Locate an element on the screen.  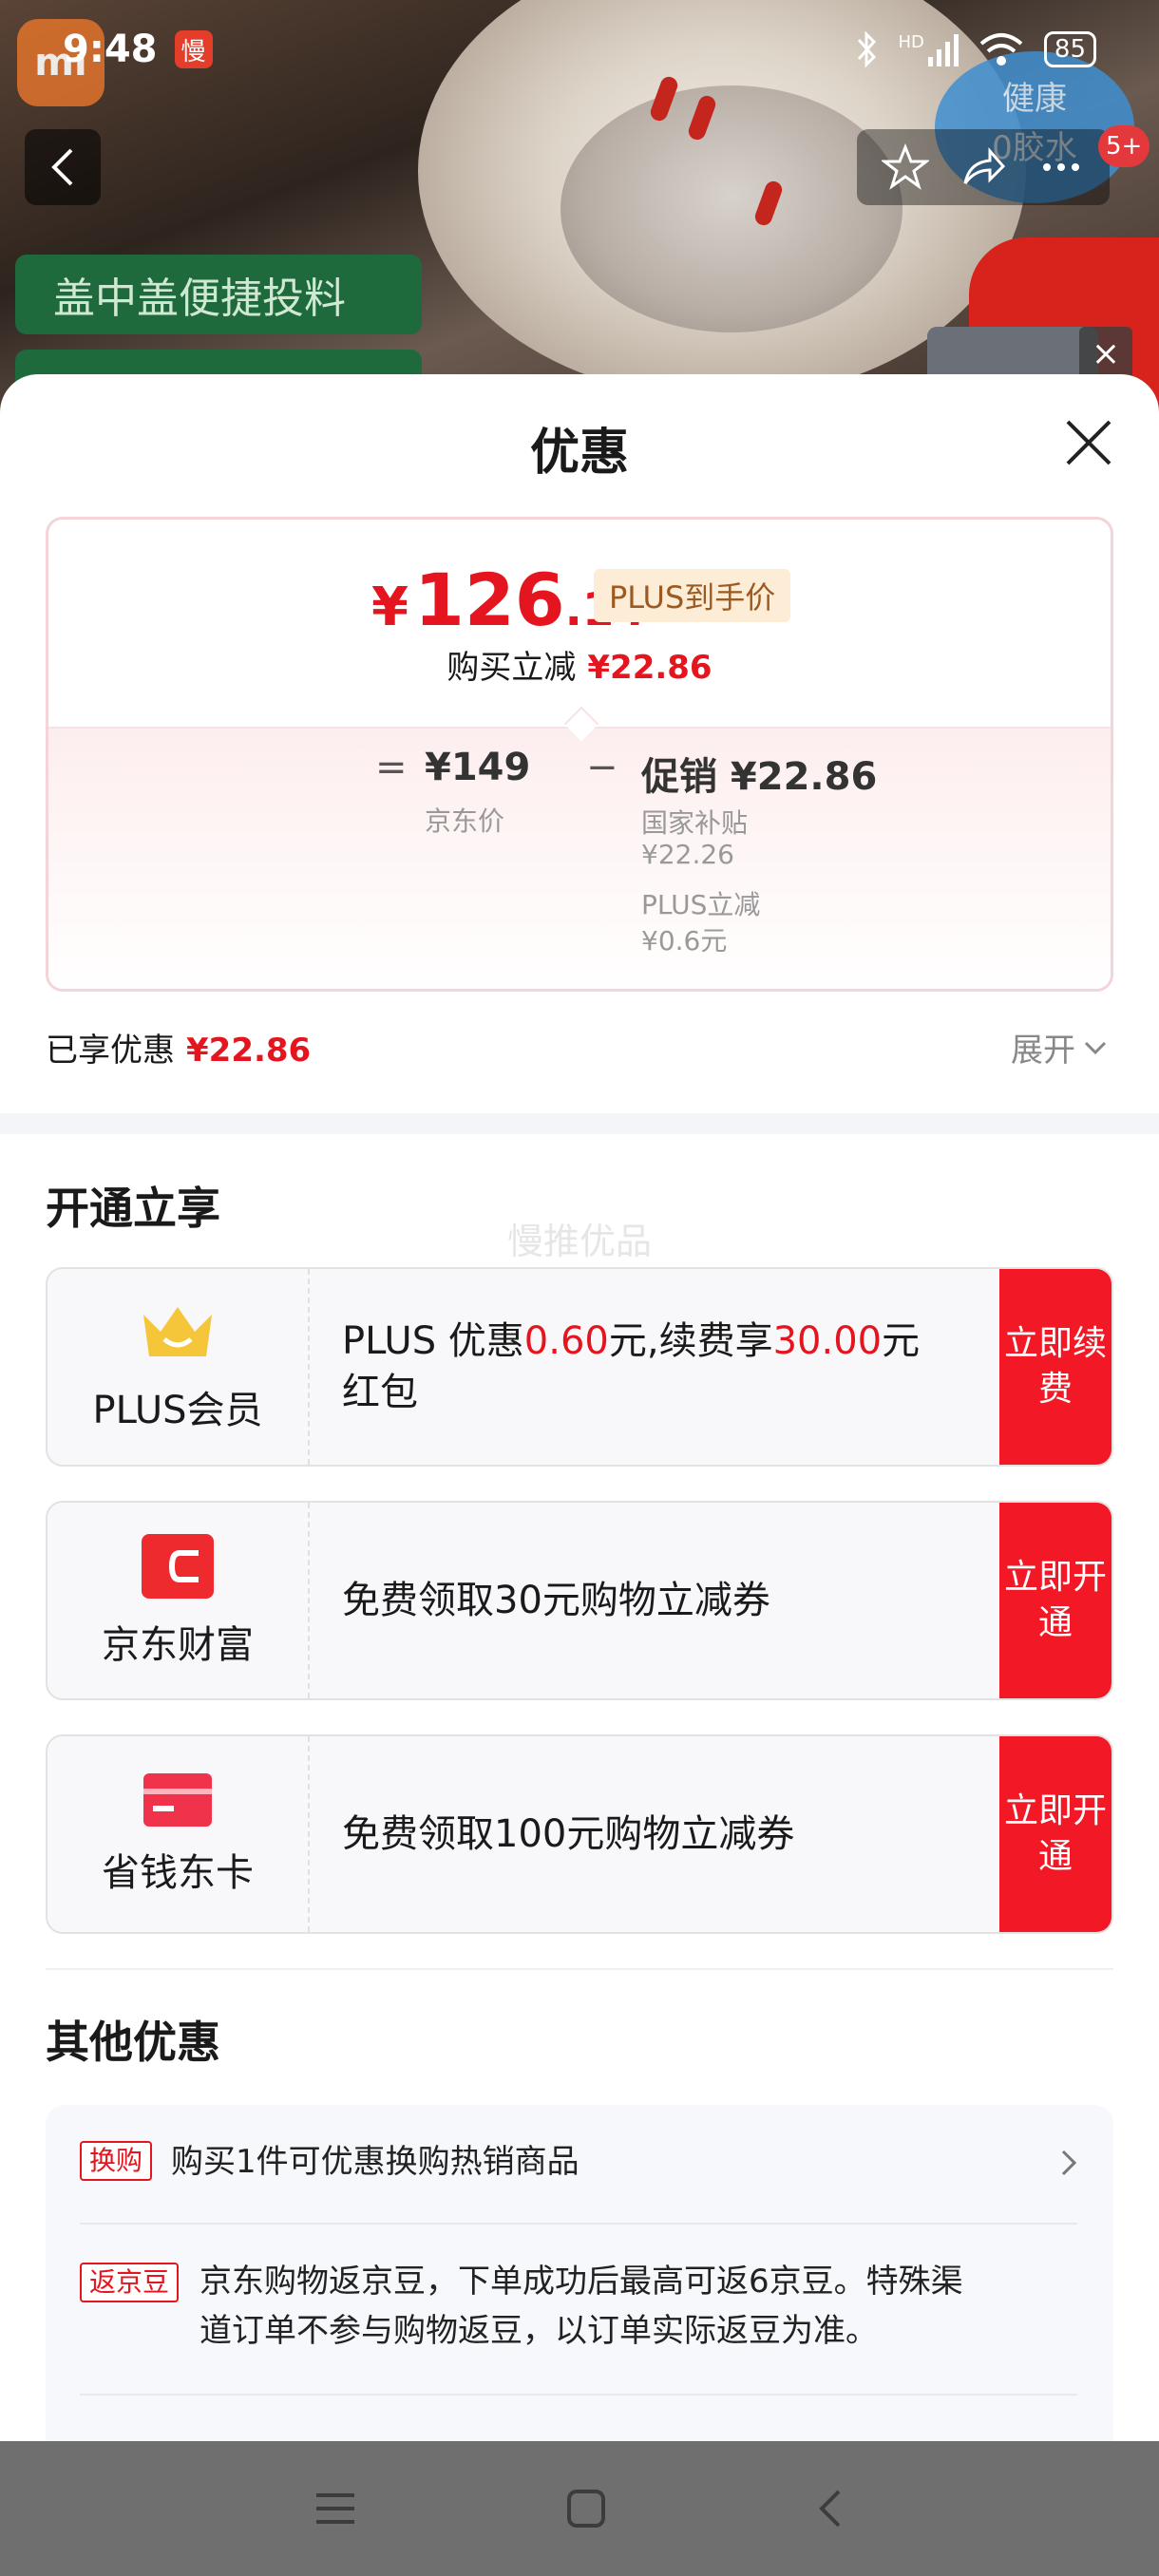
offer-name: PLUS会员 is located at coordinates (177, 1410).